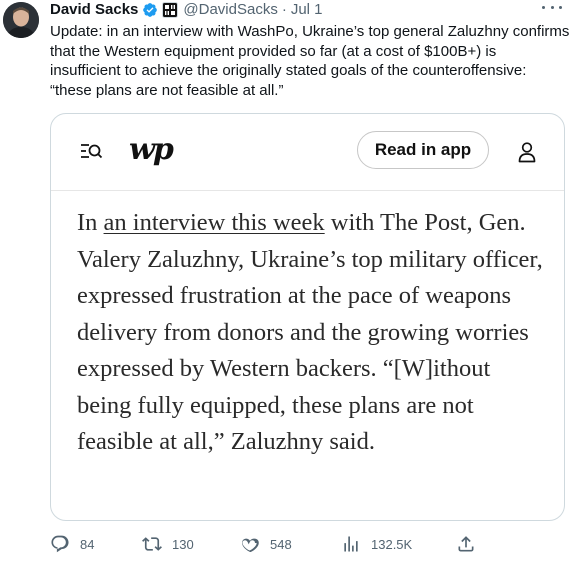  I want to click on more-options-icon, so click(552, 7).